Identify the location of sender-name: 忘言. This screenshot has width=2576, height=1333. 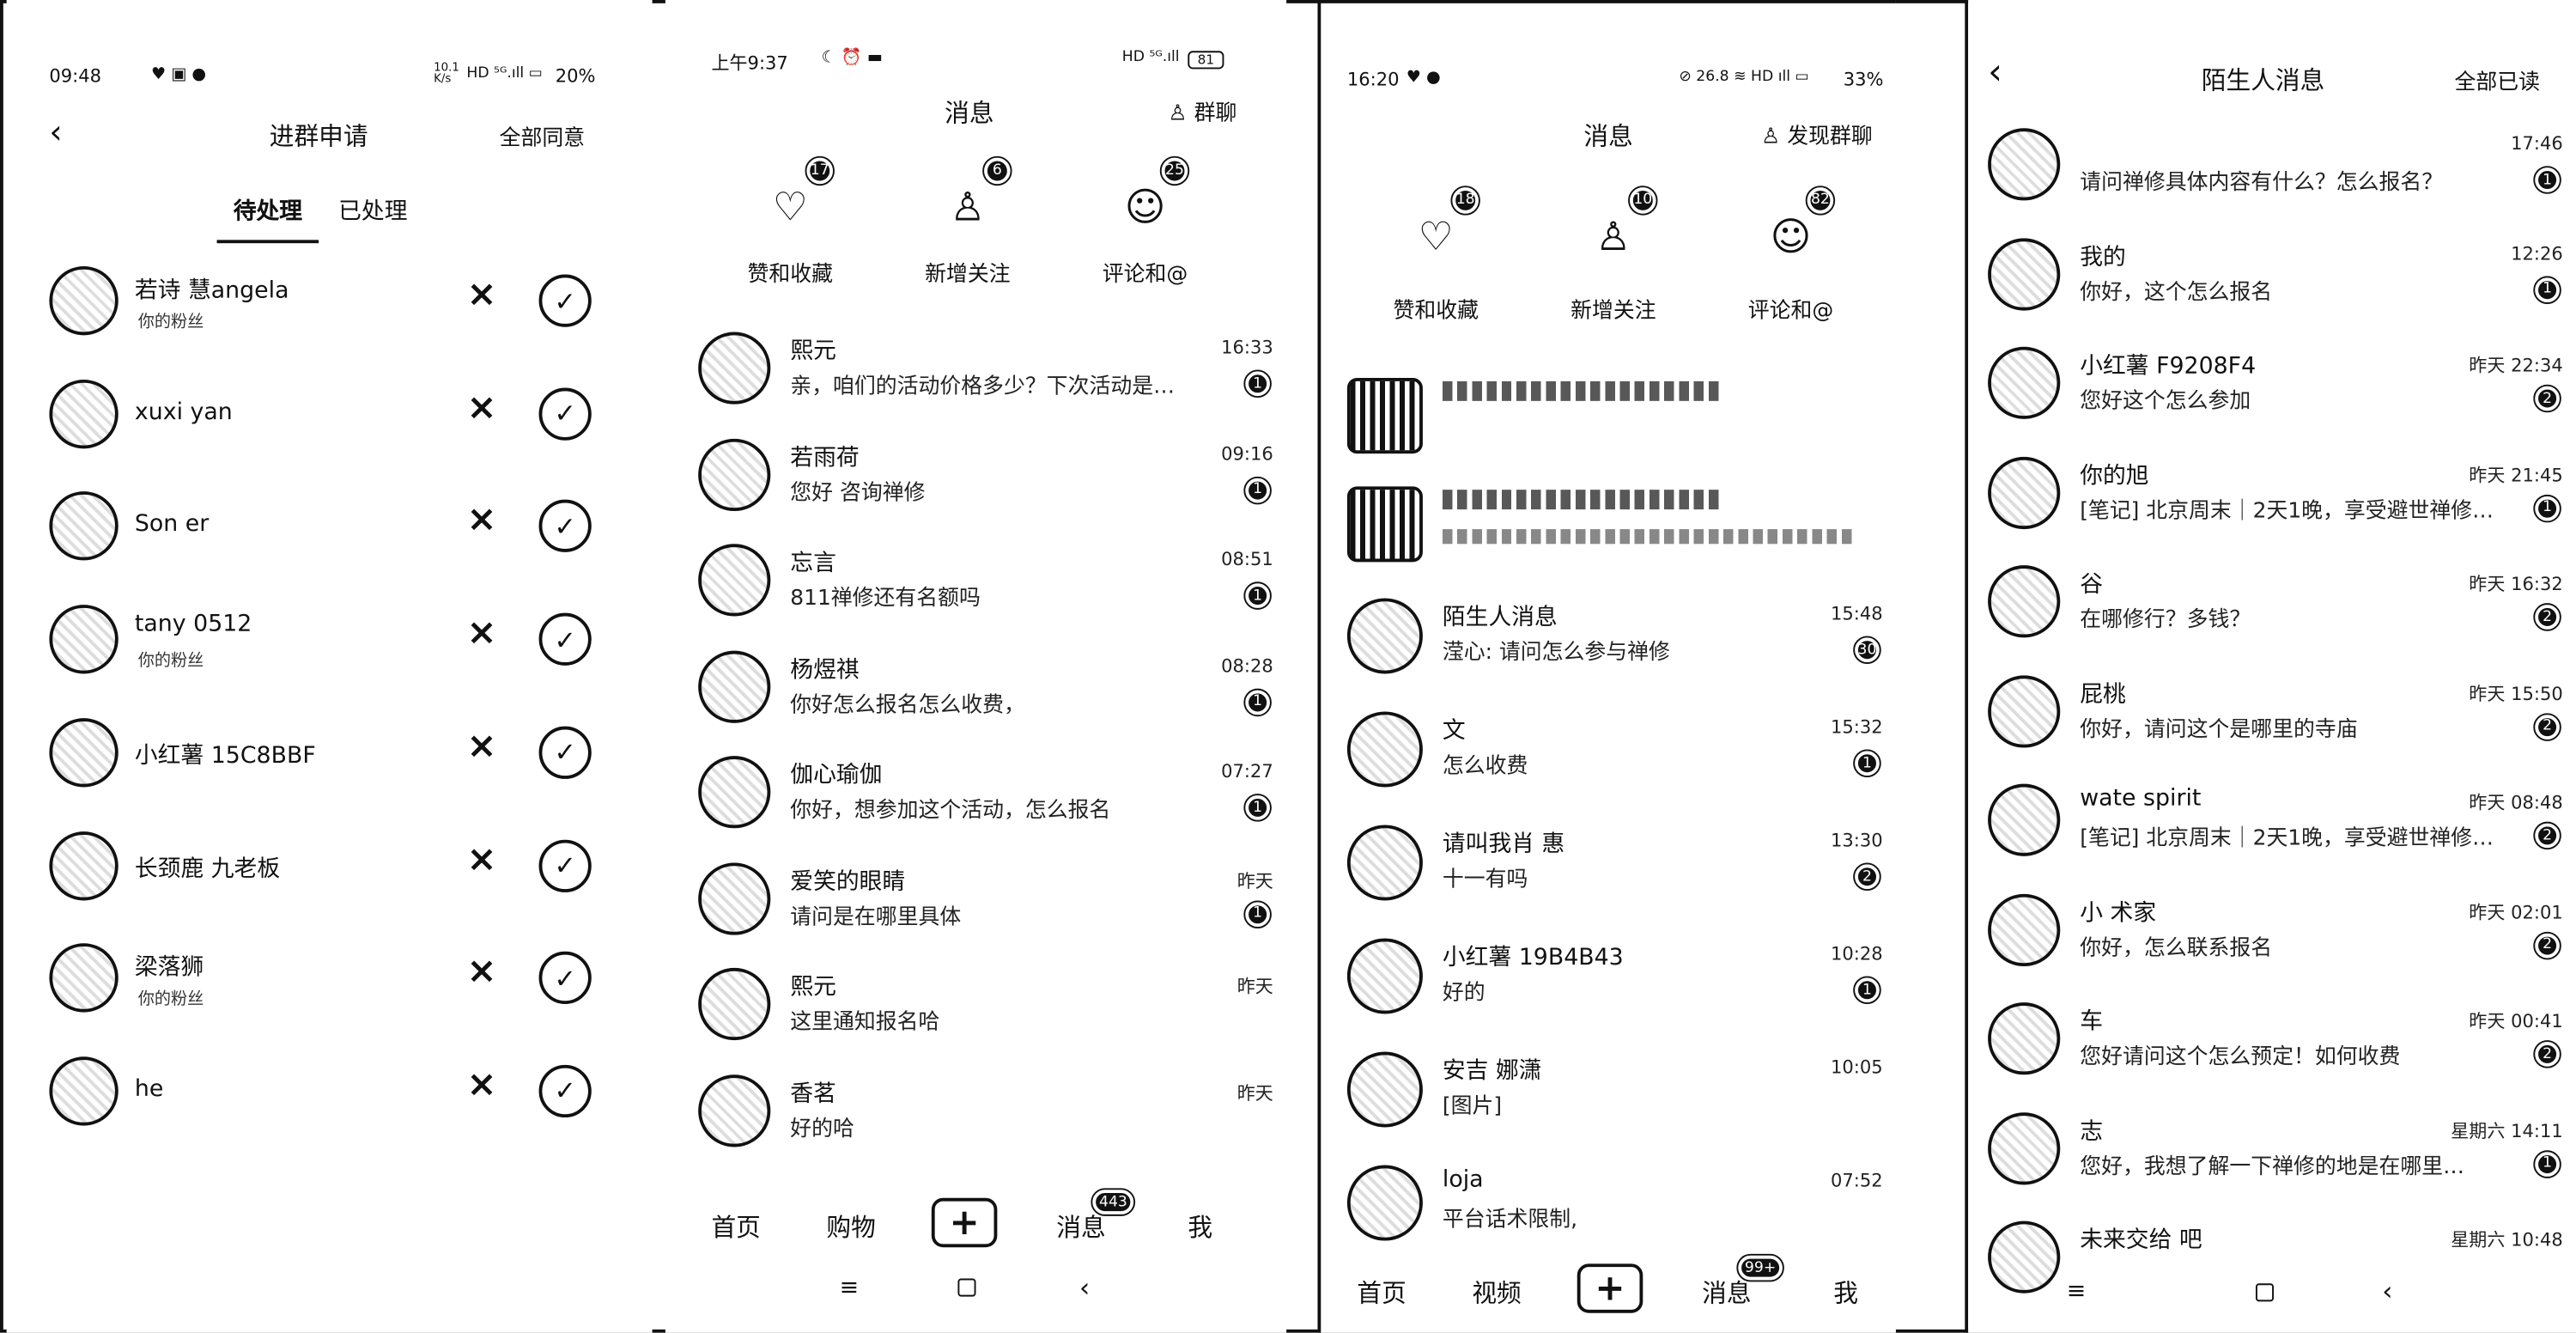
(813, 563).